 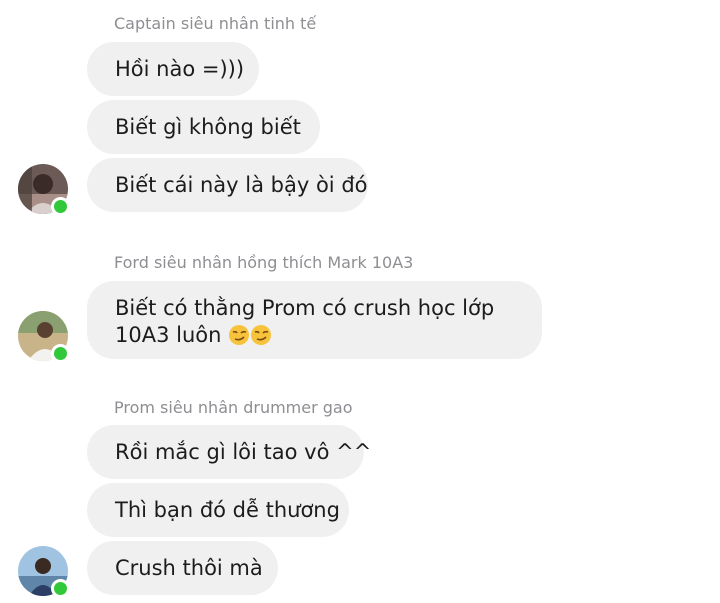 I want to click on message-bubble: Thì bạn đó dễ thương, so click(x=218, y=510).